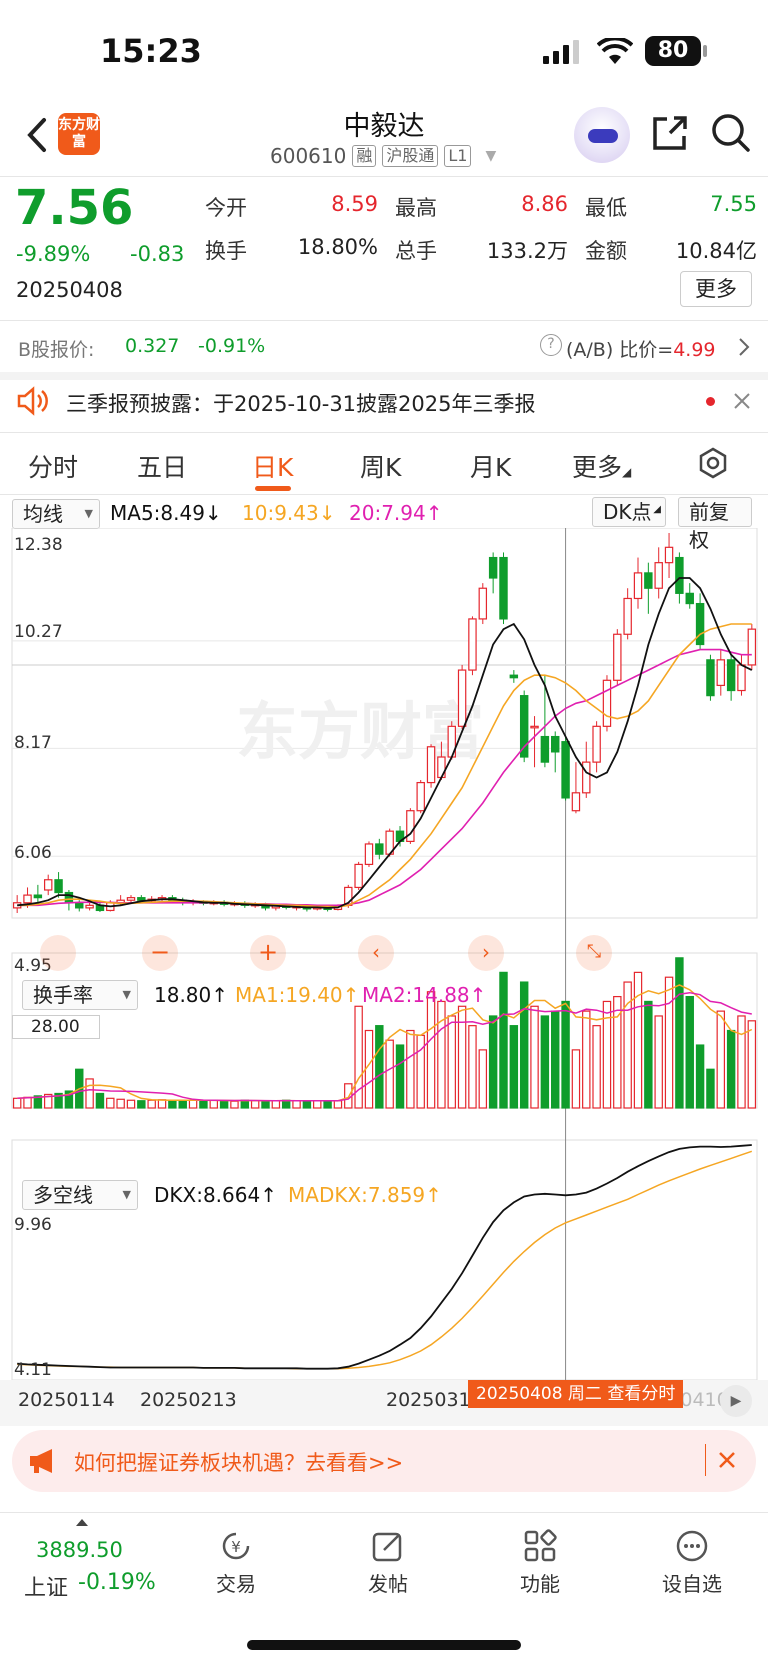  What do you see at coordinates (162, 466) in the screenshot?
I see `tab-five-day: 五日` at bounding box center [162, 466].